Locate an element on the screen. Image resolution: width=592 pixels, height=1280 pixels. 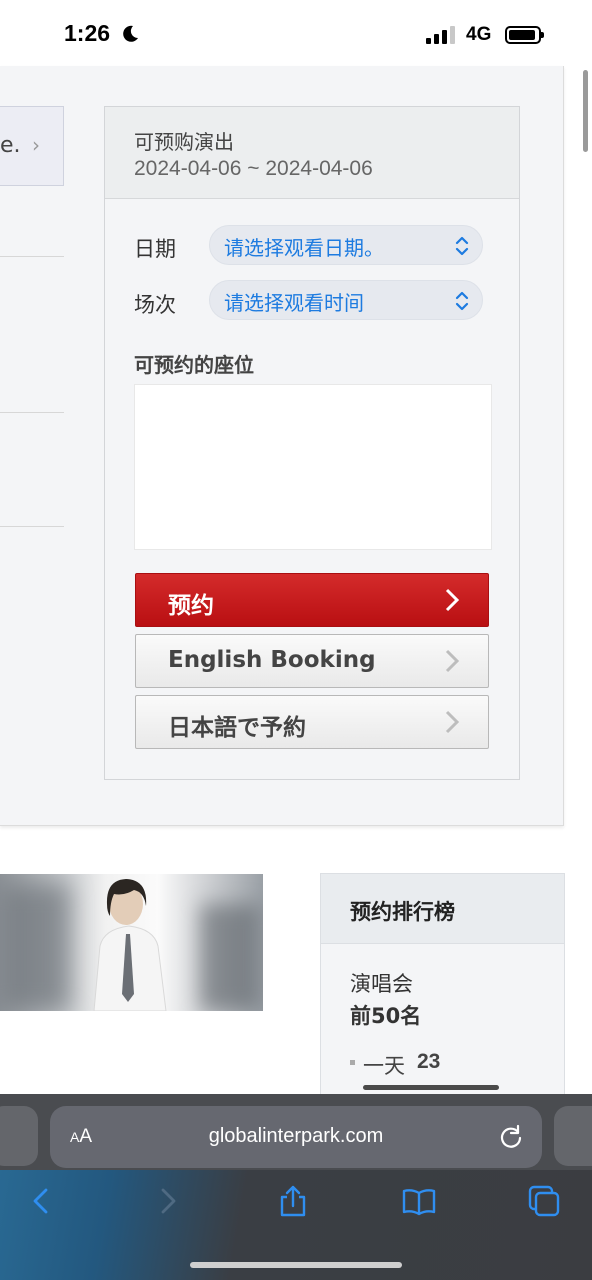
booking-date-range: 2024-04-06 ~ 2024-04-06 is located at coordinates (253, 168).